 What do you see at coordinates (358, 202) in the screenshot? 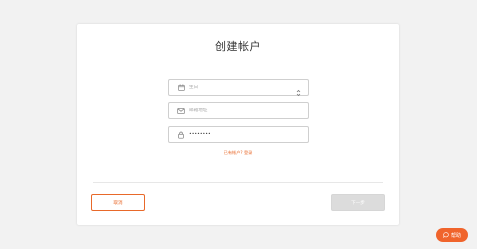
I see `next-button: 下一步` at bounding box center [358, 202].